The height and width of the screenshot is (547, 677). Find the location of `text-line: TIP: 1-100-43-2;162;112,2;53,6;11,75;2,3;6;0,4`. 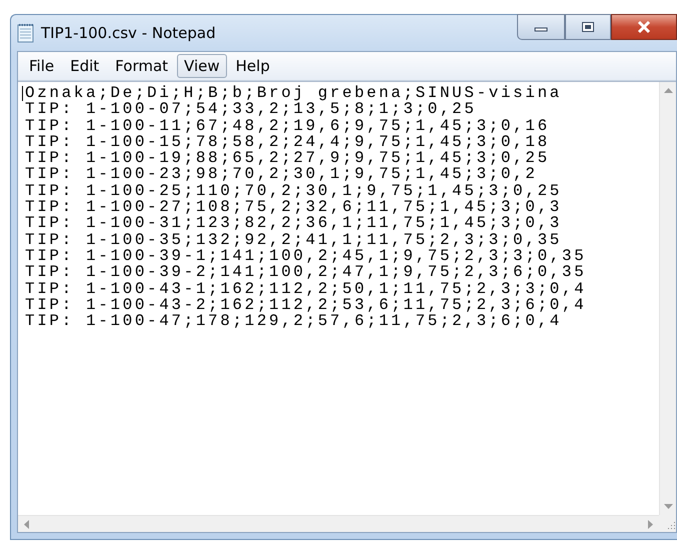

text-line: TIP: 1-100-43-2;162;112,2;53,6;11,75;2,3;6;0,4 is located at coordinates (305, 305).